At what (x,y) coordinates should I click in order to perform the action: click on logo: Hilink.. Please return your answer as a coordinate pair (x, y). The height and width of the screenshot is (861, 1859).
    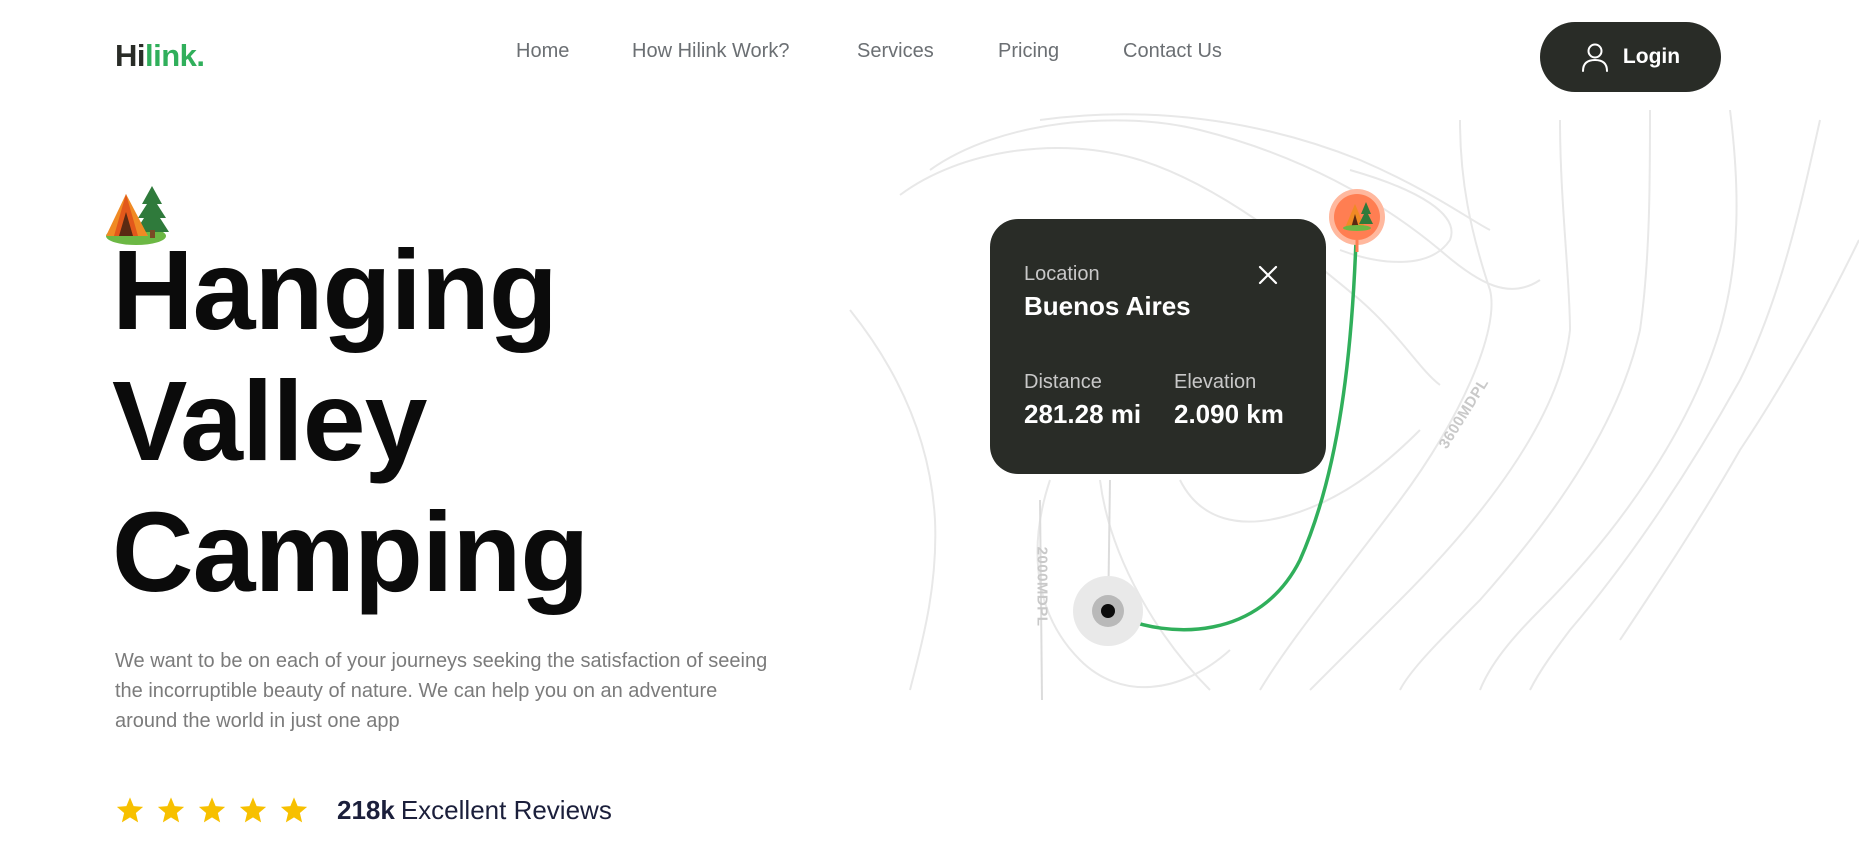
    Looking at the image, I should click on (160, 56).